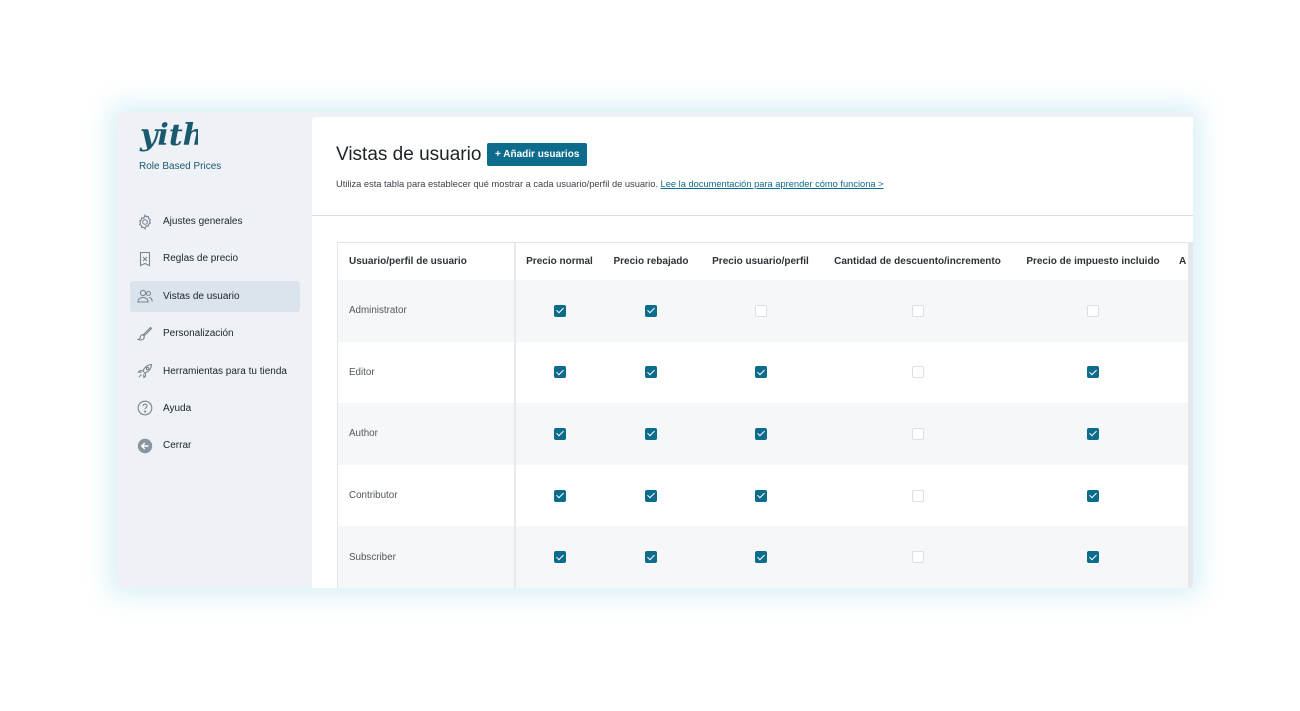 The image size is (1300, 711). Describe the element at coordinates (1093, 261) in the screenshot. I see `column-header-tax-included-price: Precio de impuesto incluido` at that location.